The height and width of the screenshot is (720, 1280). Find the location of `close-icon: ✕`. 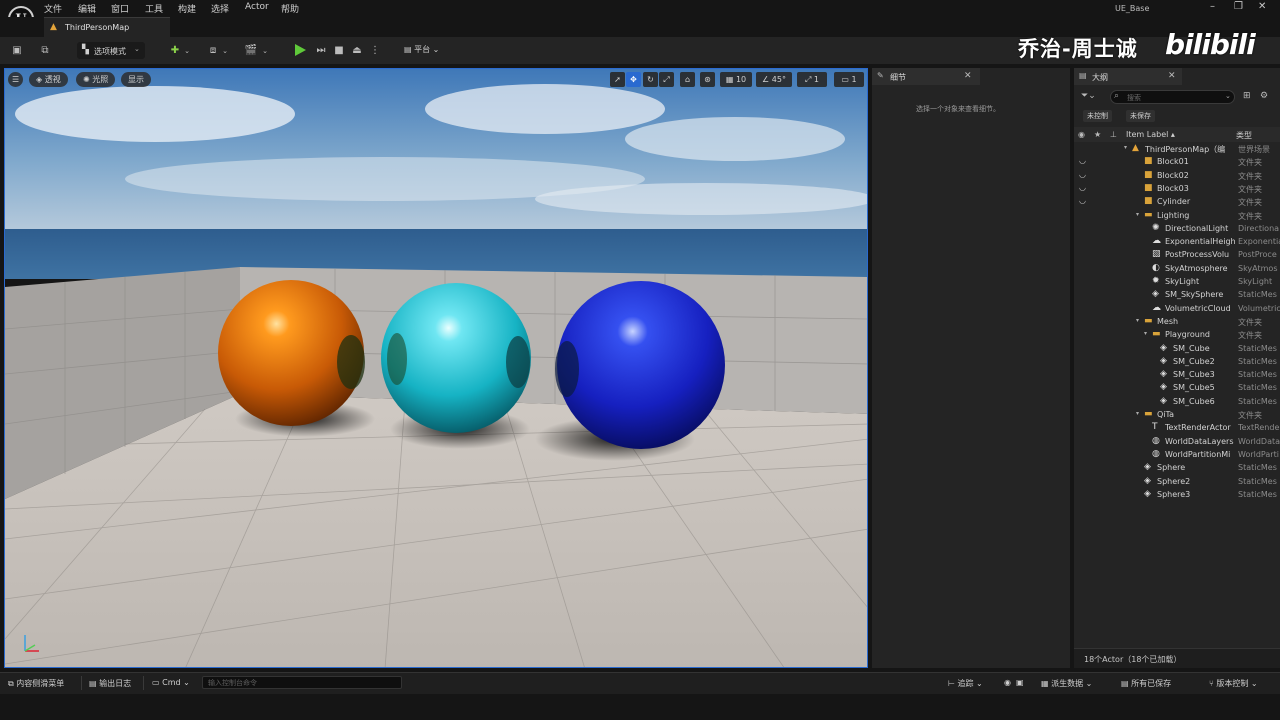

close-icon: ✕ is located at coordinates (968, 76).